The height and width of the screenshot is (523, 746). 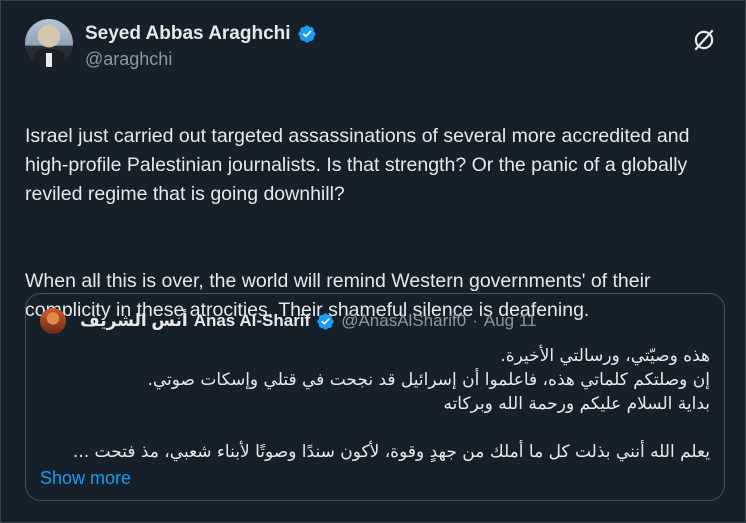 What do you see at coordinates (704, 40) in the screenshot?
I see `grok-icon` at bounding box center [704, 40].